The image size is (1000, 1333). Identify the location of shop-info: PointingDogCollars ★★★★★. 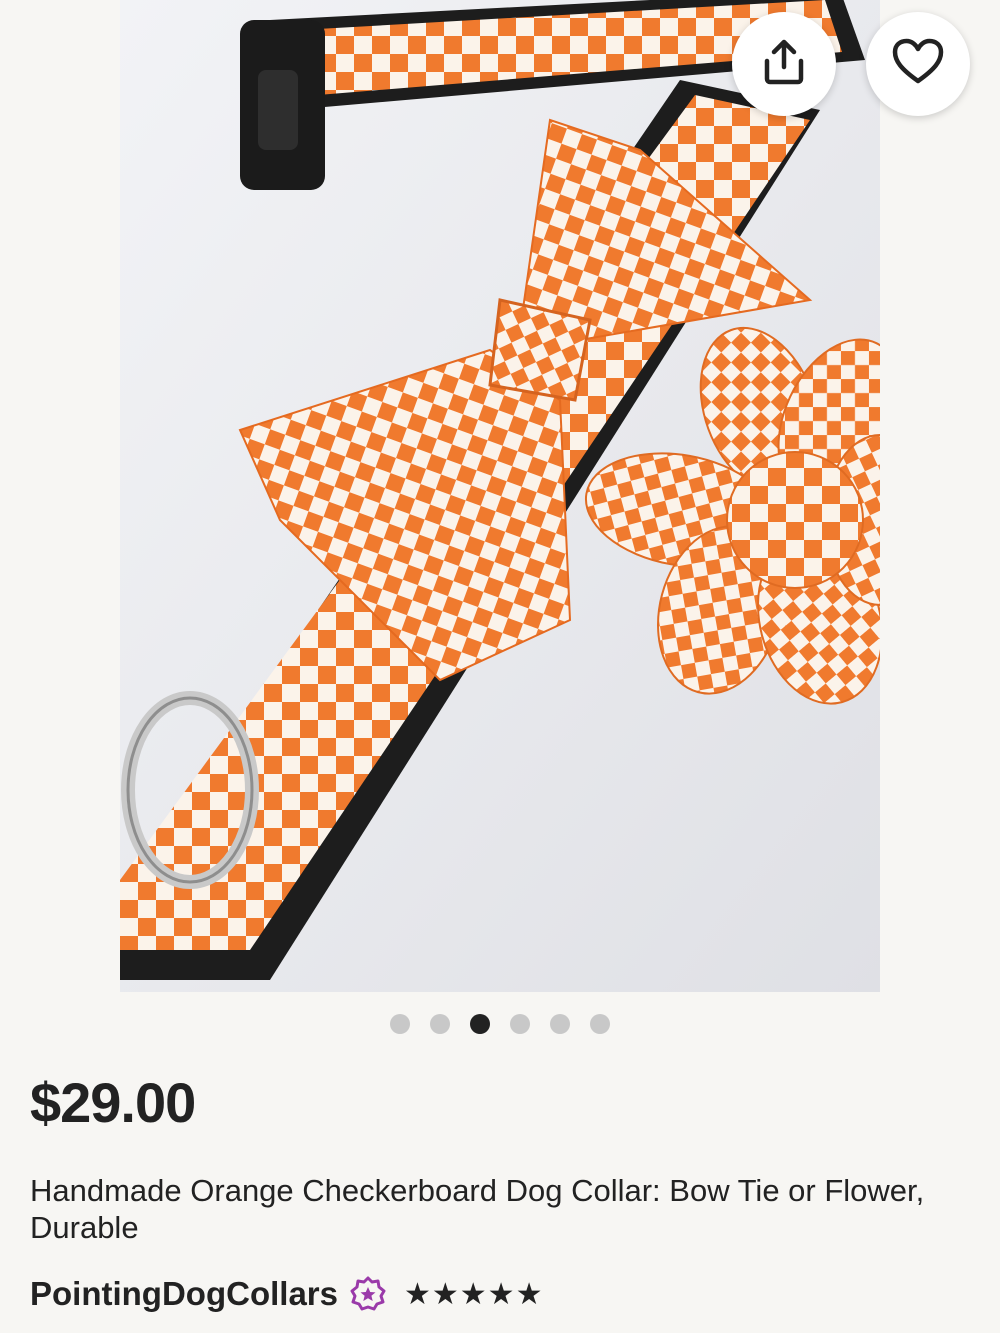
(286, 1294).